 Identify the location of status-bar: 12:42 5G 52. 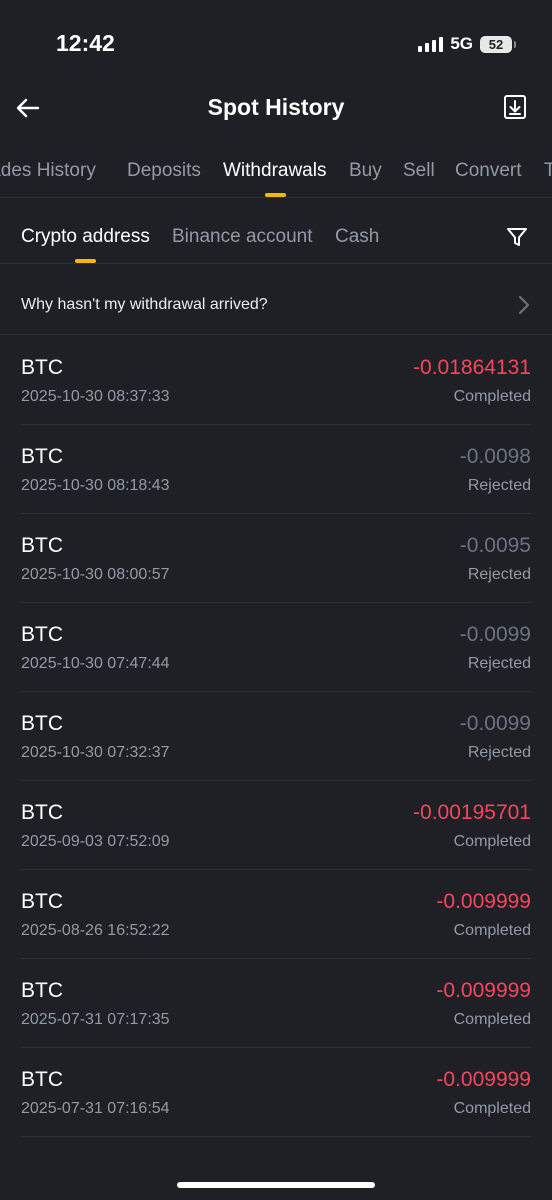
(276, 45).